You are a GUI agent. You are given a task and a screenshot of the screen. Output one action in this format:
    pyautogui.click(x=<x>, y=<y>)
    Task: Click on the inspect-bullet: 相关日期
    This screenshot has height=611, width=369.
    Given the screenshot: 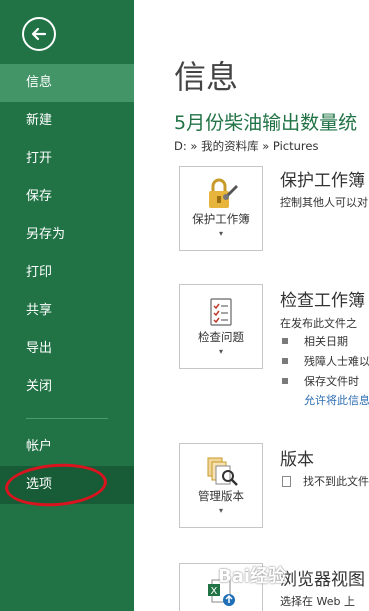 What is the action you would take?
    pyautogui.click(x=315, y=341)
    